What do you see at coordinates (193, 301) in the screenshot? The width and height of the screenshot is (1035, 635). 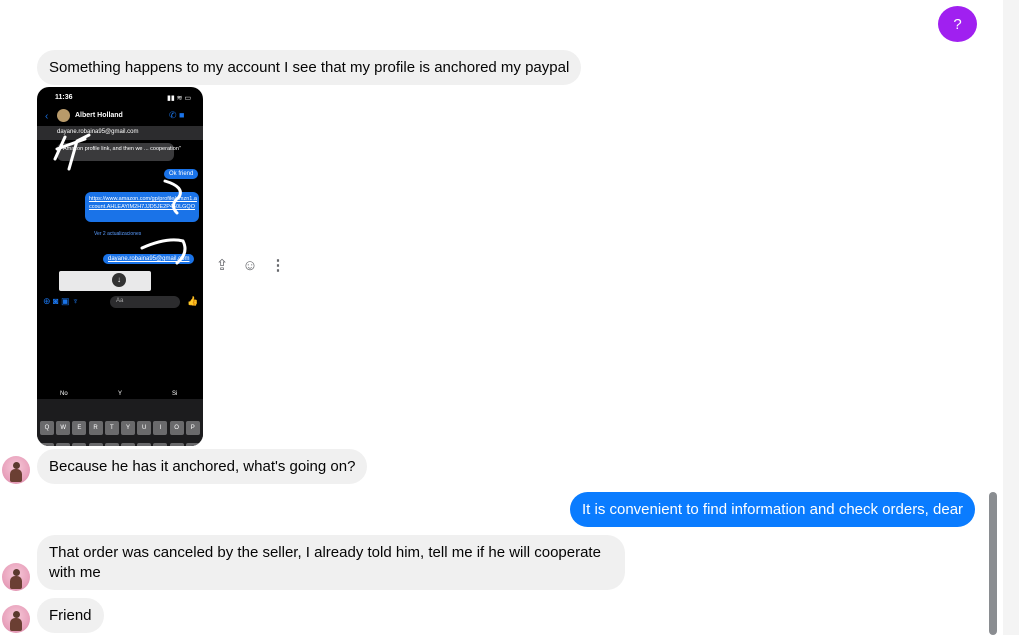 I see `like-icon: 👍` at bounding box center [193, 301].